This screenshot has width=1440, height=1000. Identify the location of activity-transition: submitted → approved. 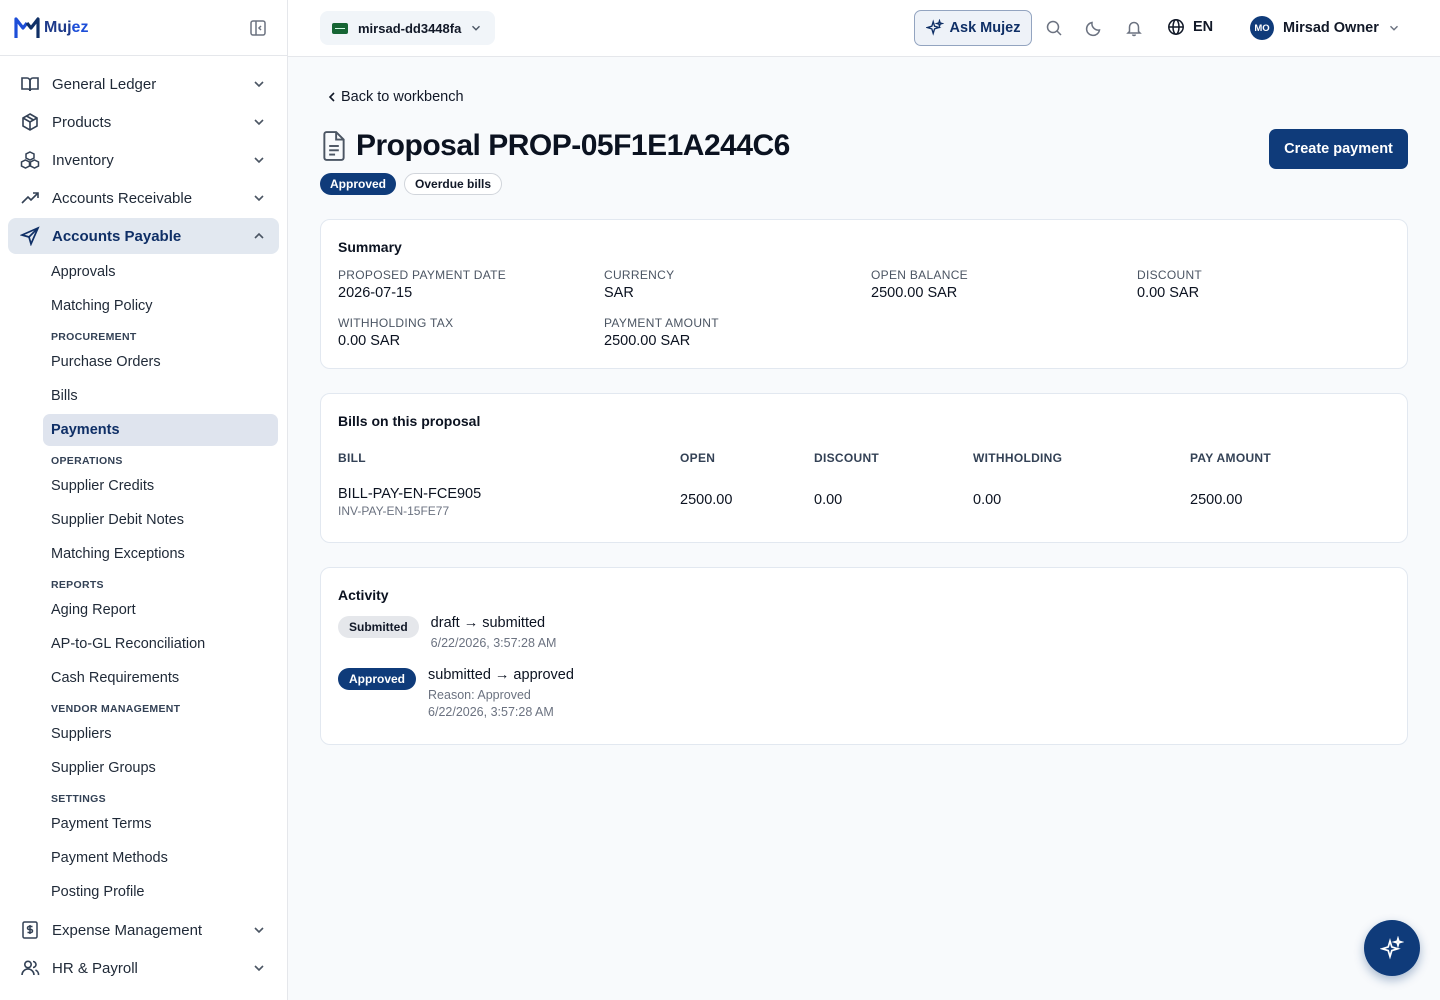
(501, 675).